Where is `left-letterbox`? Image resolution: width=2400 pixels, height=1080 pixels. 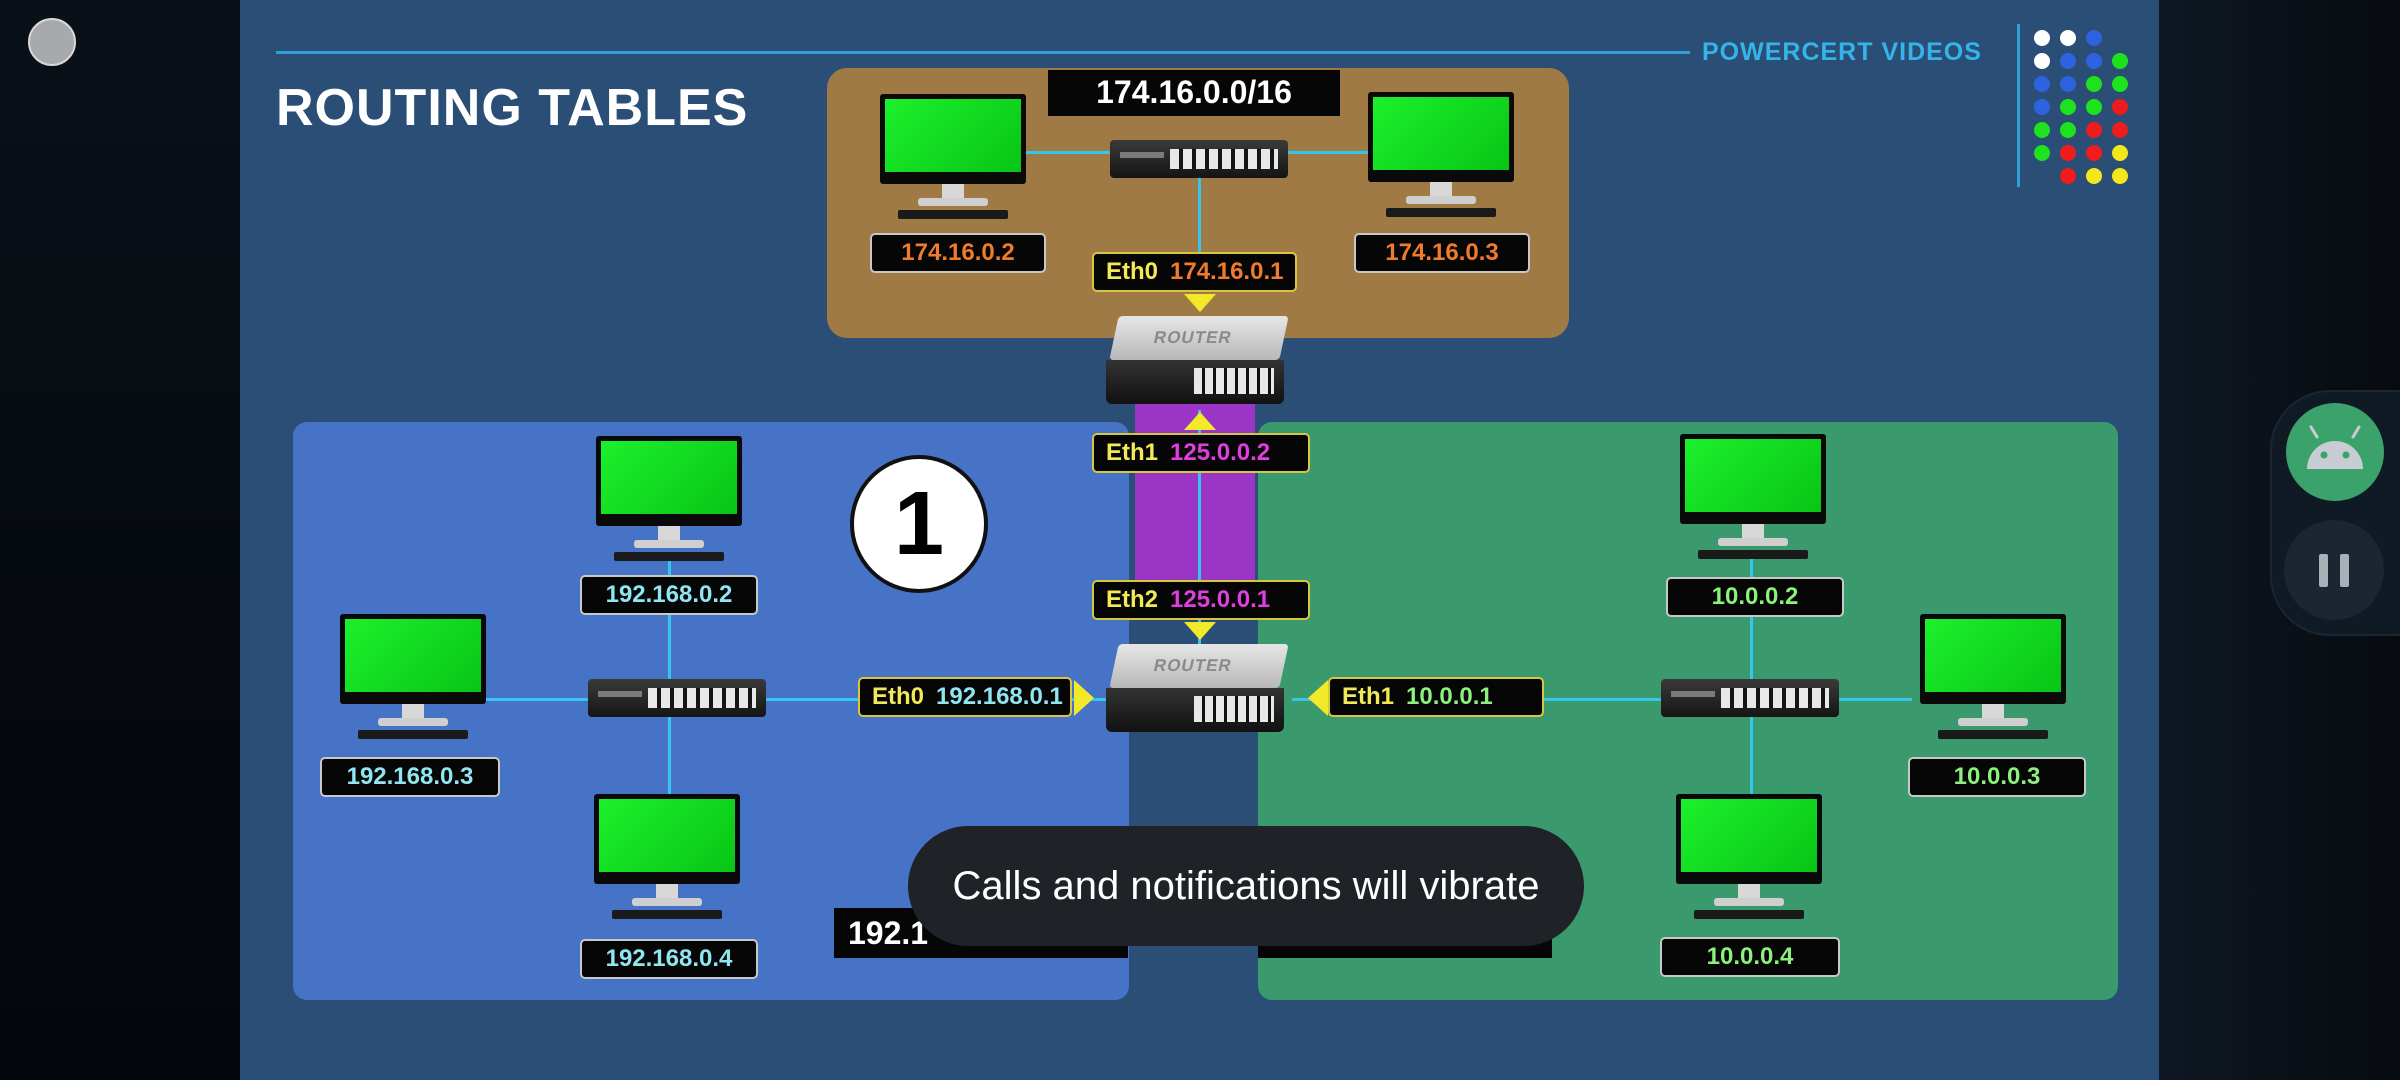
left-letterbox is located at coordinates (120, 540).